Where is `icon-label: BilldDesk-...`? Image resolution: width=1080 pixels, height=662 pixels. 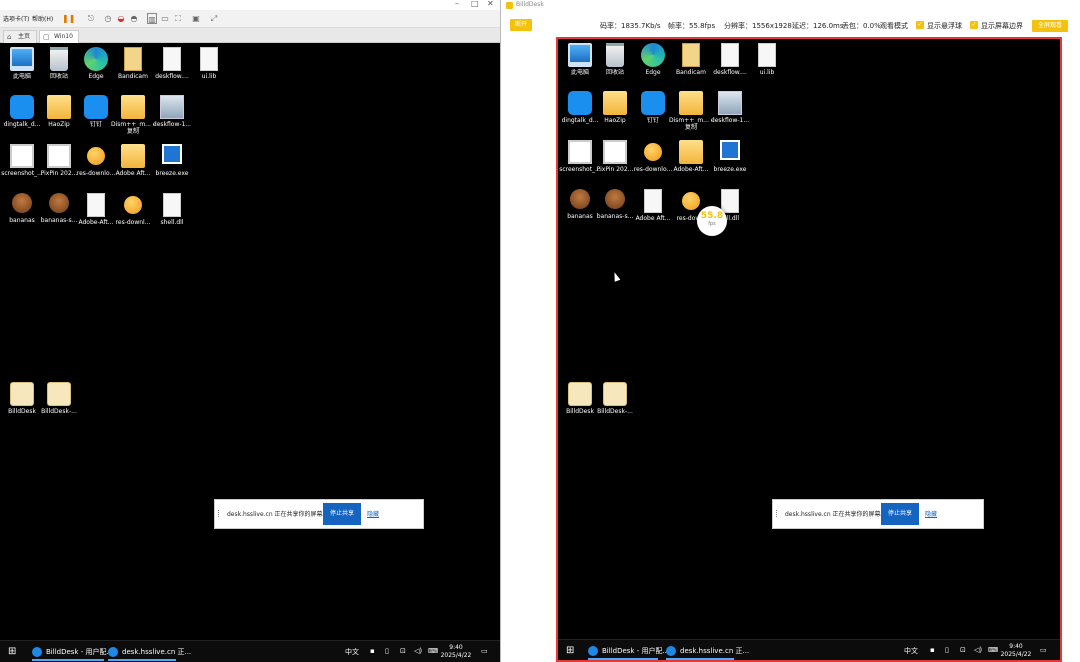 icon-label: BilldDesk-... is located at coordinates (59, 411).